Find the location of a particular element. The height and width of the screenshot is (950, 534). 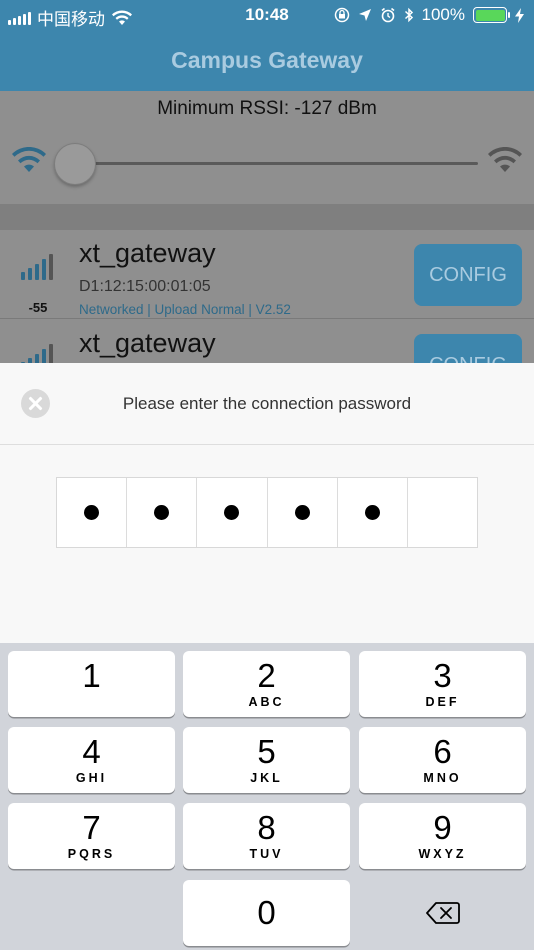

key-6: 6 MNO is located at coordinates (442, 760).